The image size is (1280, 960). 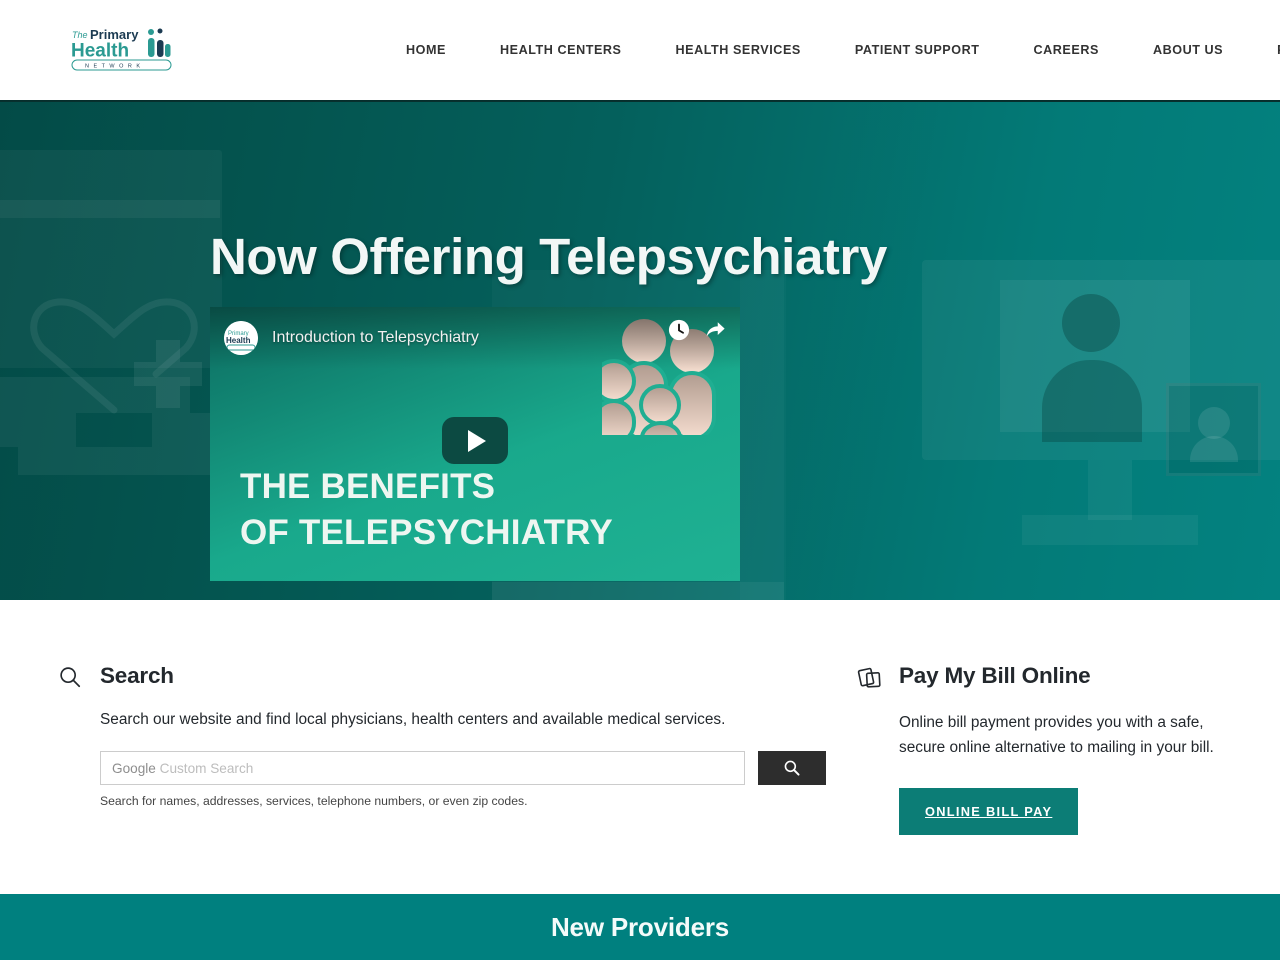 What do you see at coordinates (110, 209) in the screenshot?
I see `hero-decor-left-bar` at bounding box center [110, 209].